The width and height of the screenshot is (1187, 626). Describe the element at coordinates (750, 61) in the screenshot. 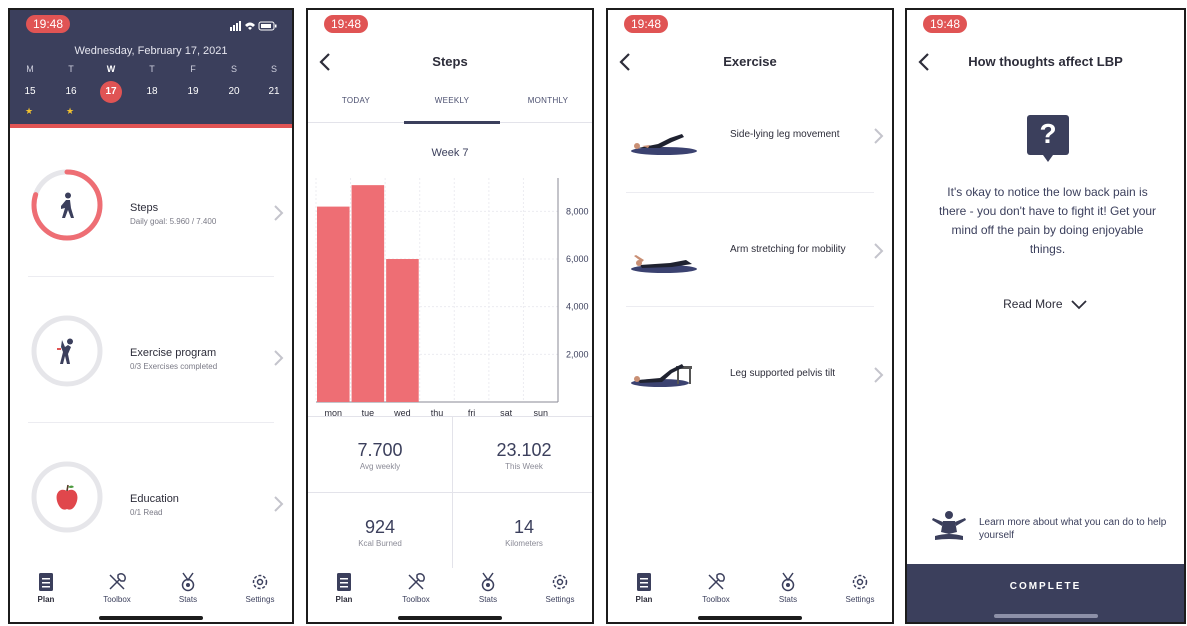

I see `page-title: Exercise` at that location.